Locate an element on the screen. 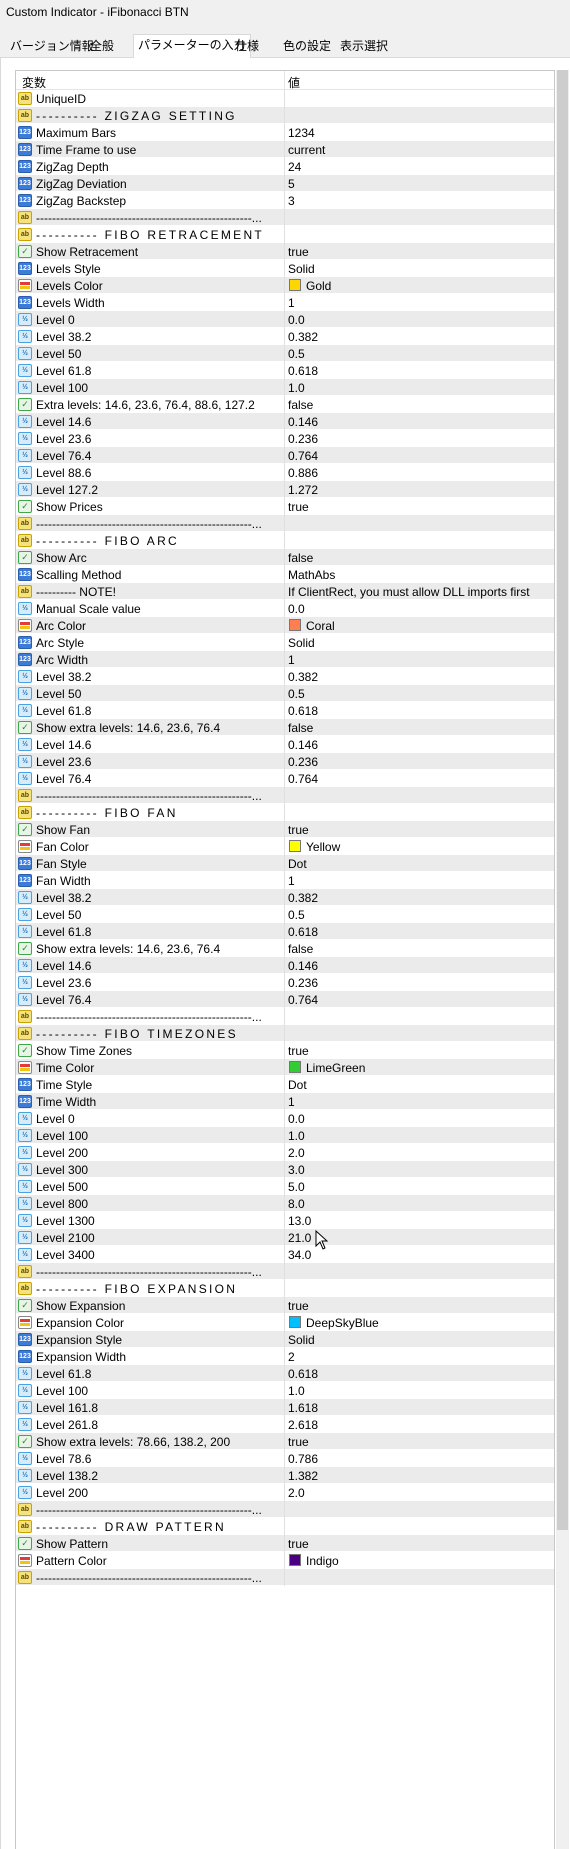 This screenshot has width=570, height=1849. parameter-row: 123 Fan Width 1 is located at coordinates (285, 880).